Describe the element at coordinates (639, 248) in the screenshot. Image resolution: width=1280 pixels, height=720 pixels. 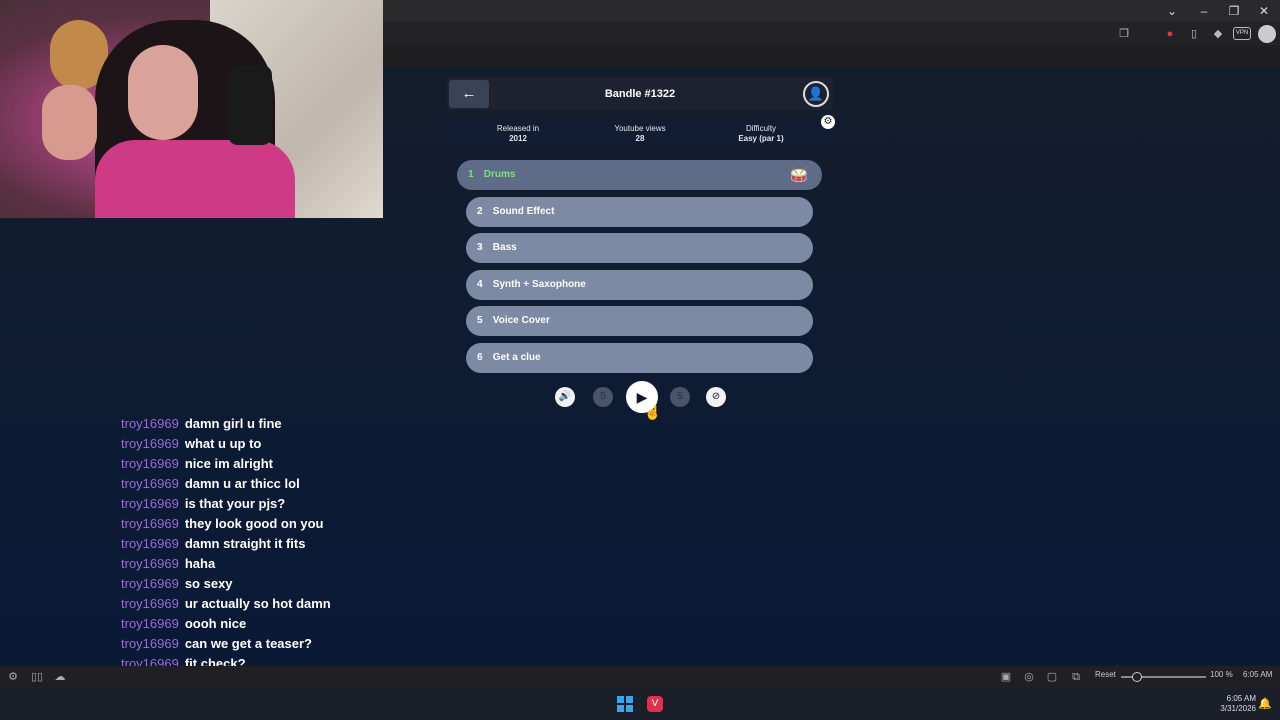
I see `track-bass: 3 Bass` at that location.